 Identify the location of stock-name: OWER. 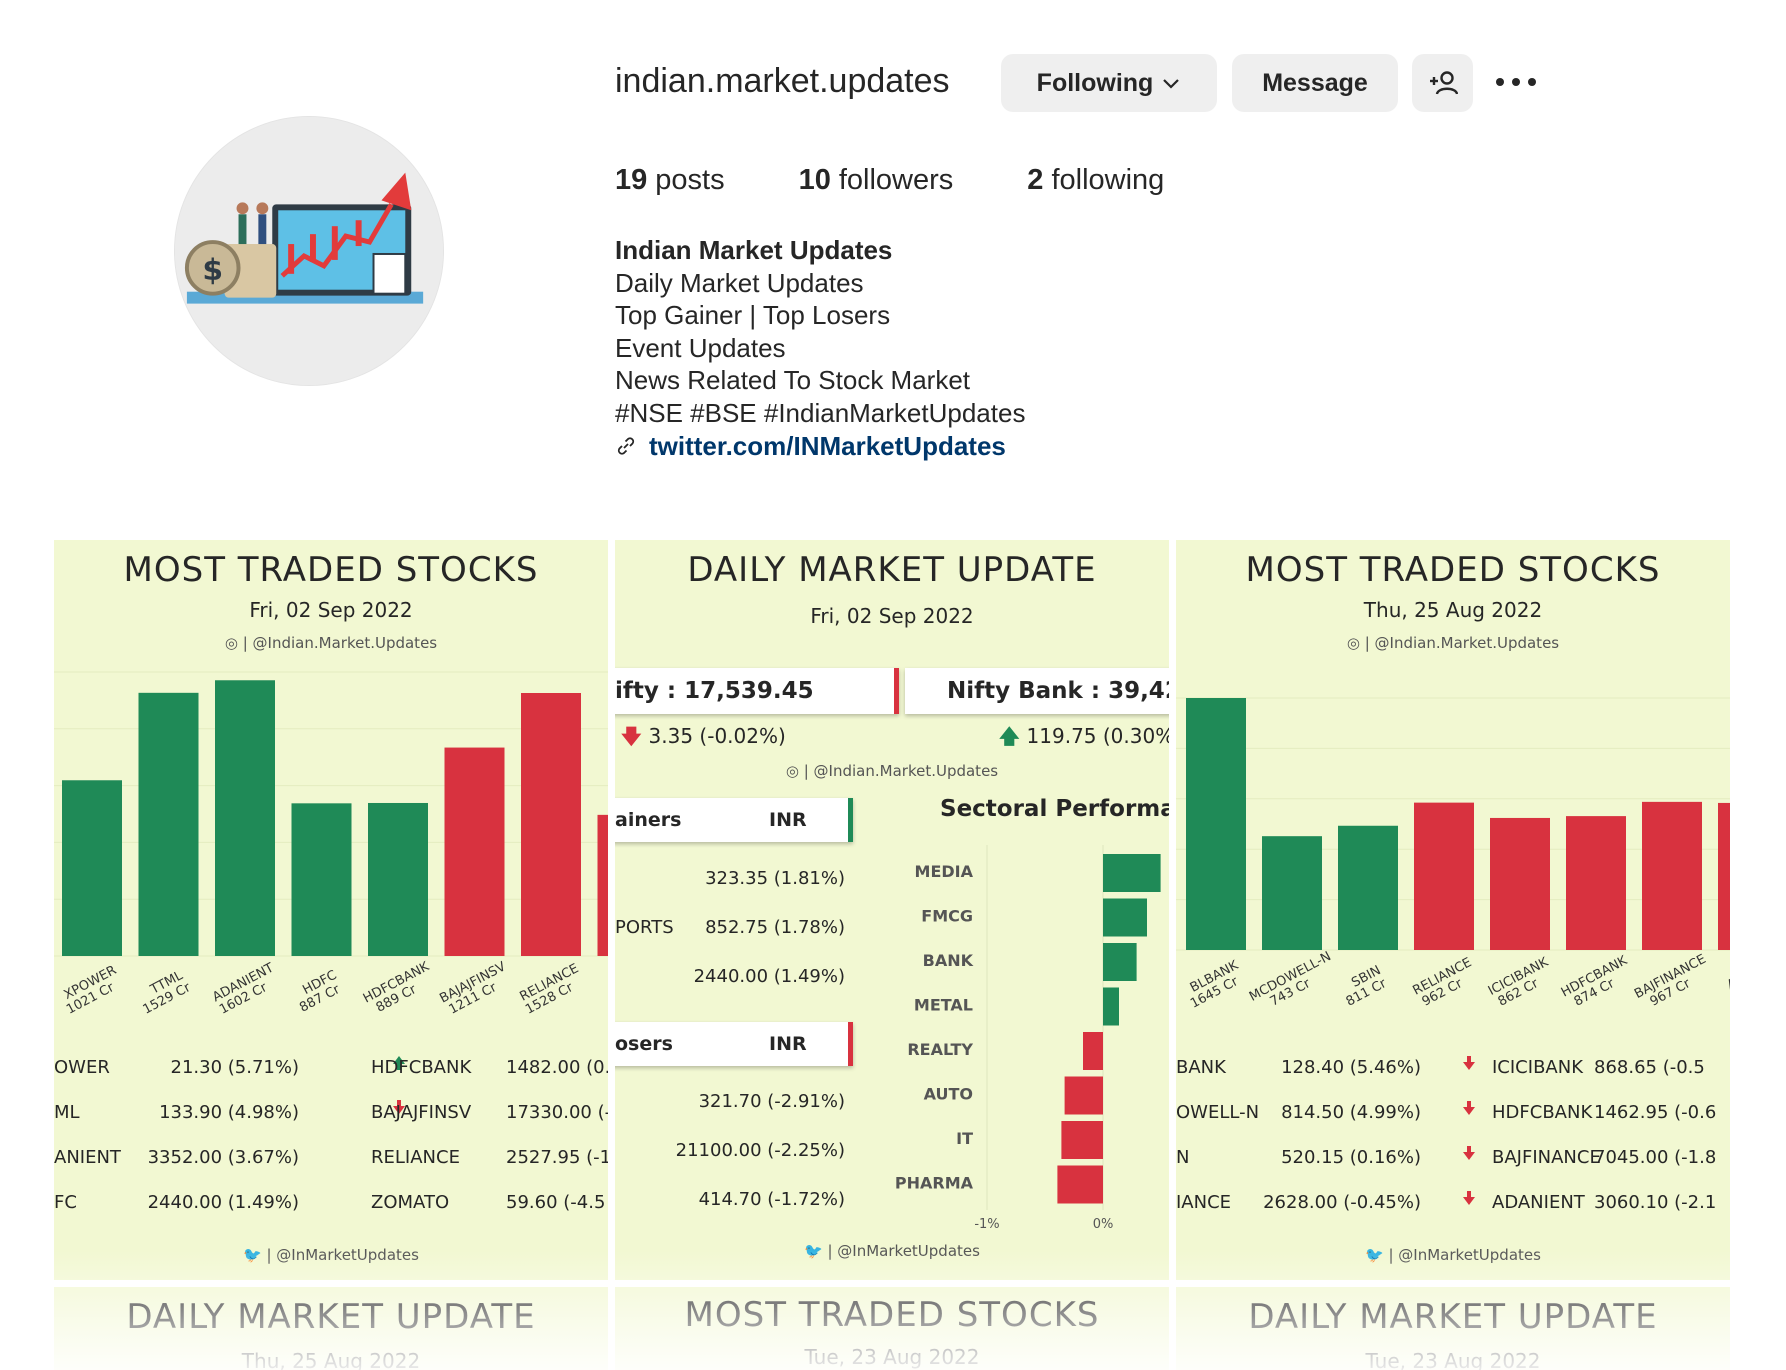
(82, 1067).